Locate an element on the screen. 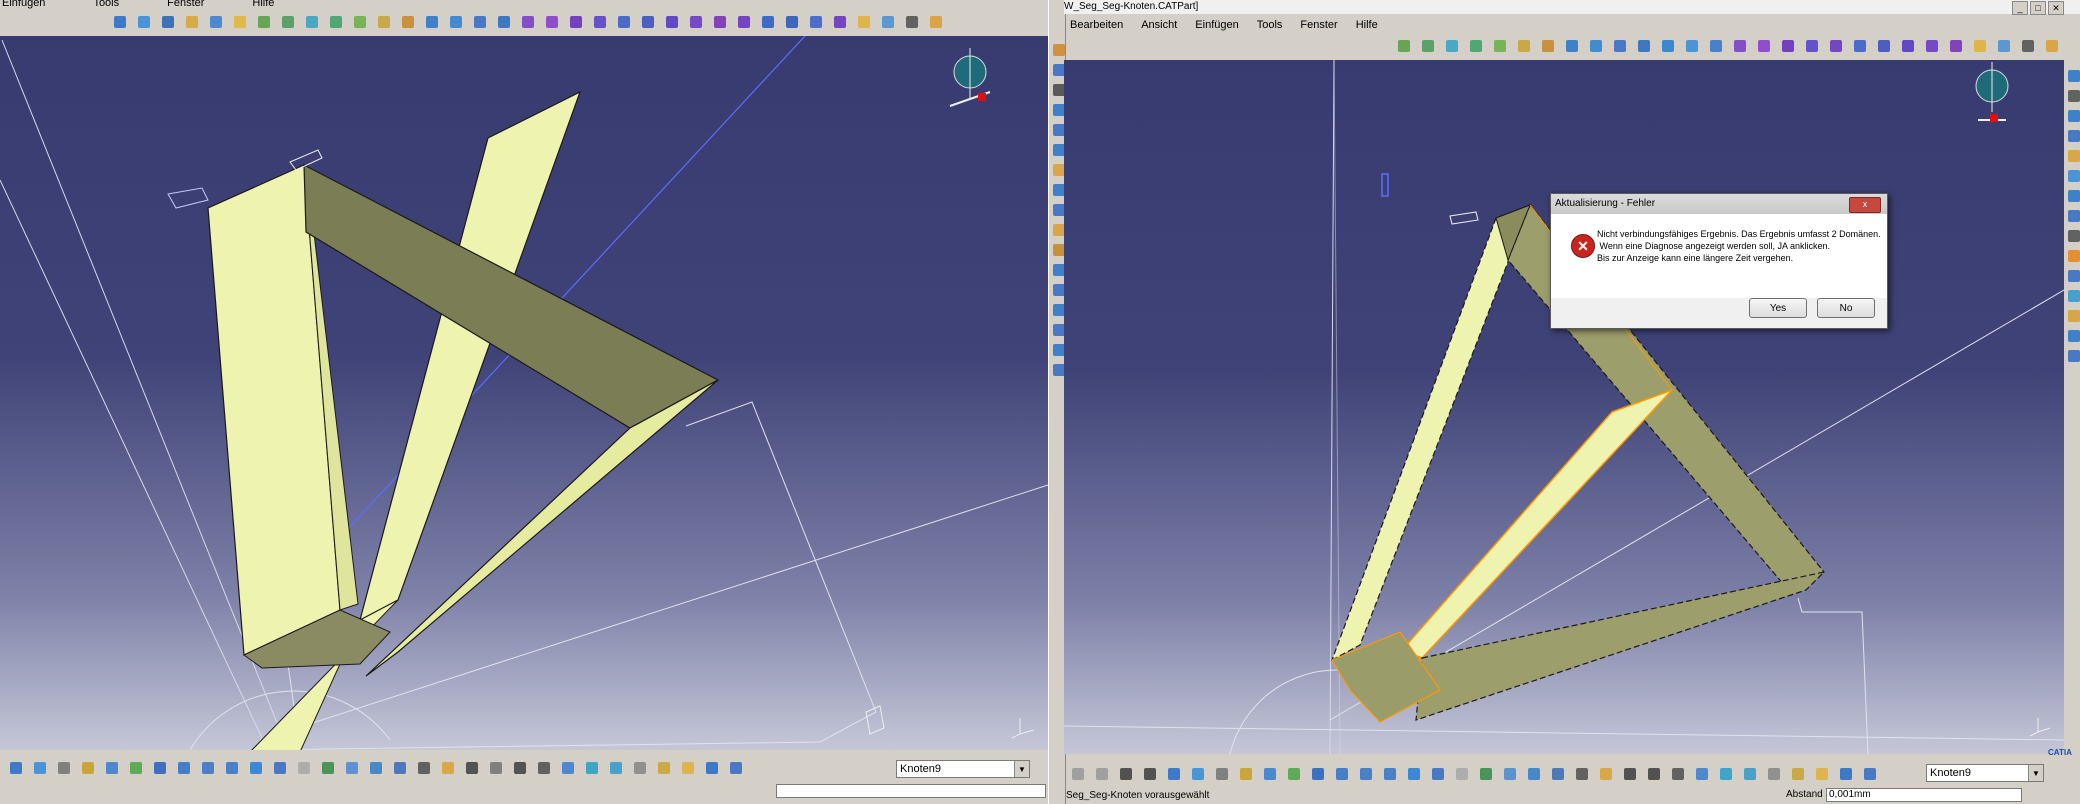 Image resolution: width=2080 pixels, height=804 pixels. scale-icon is located at coordinates (1057, 308).